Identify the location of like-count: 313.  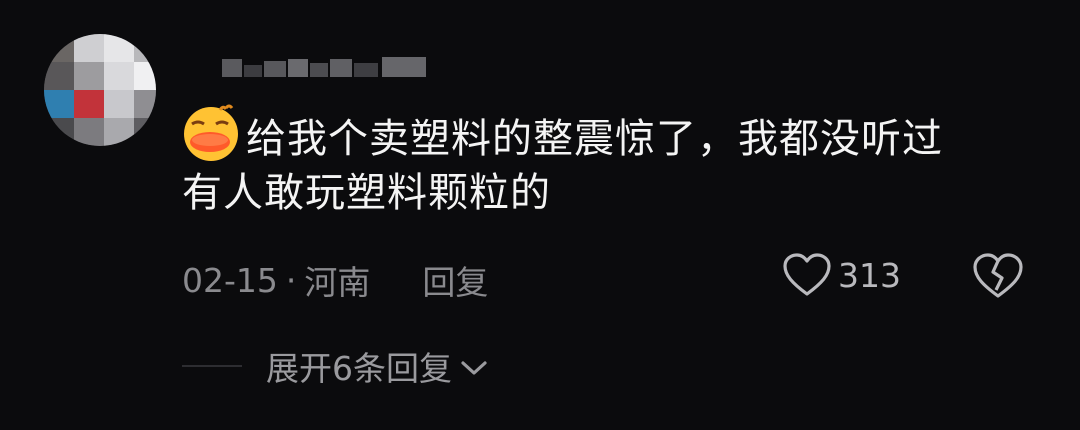
(869, 275).